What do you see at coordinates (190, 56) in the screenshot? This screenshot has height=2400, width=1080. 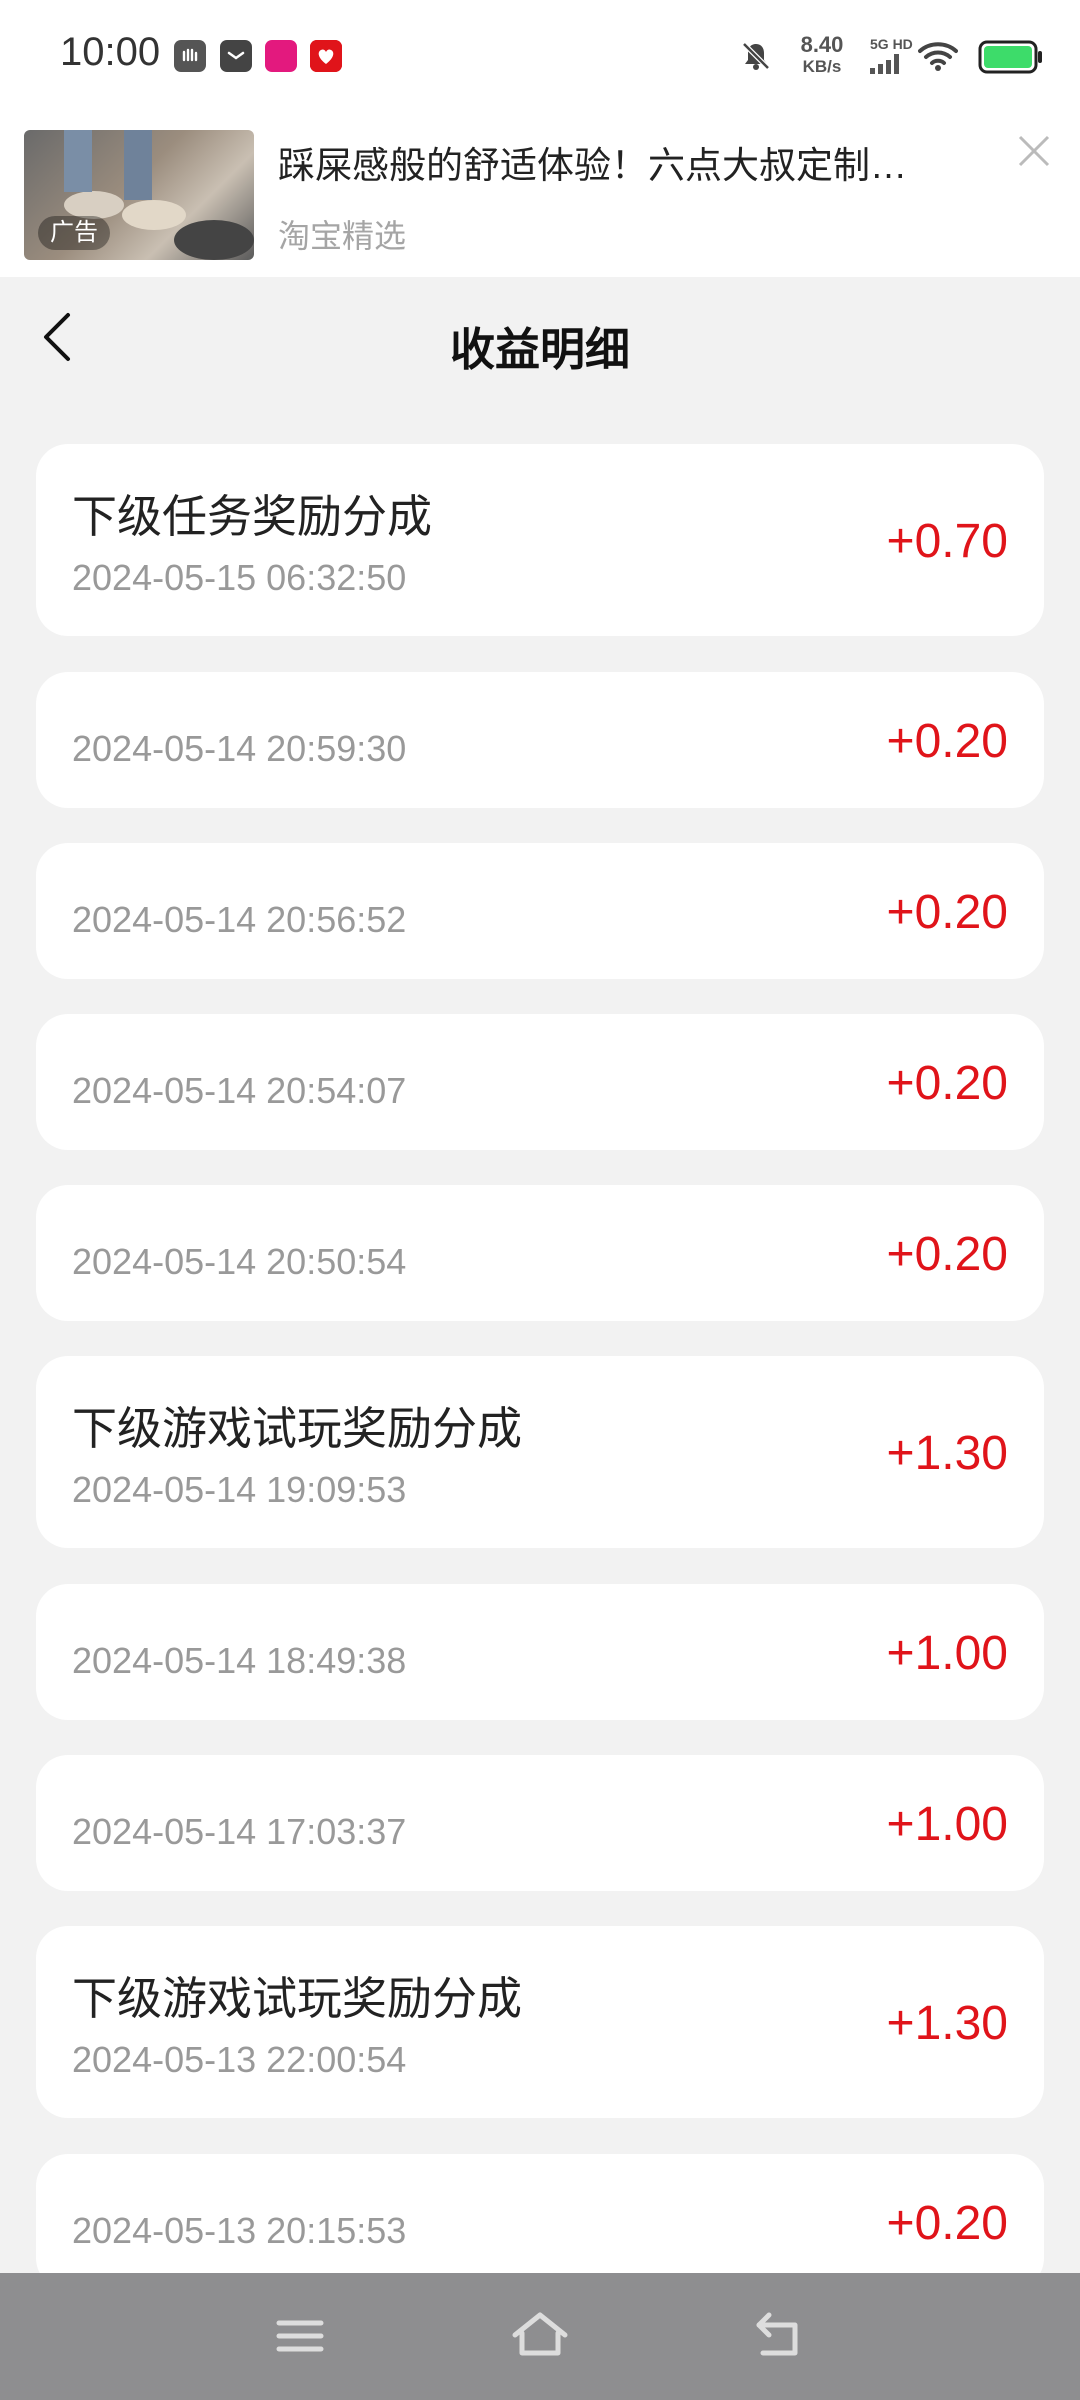 I see `hand-app-icon` at bounding box center [190, 56].